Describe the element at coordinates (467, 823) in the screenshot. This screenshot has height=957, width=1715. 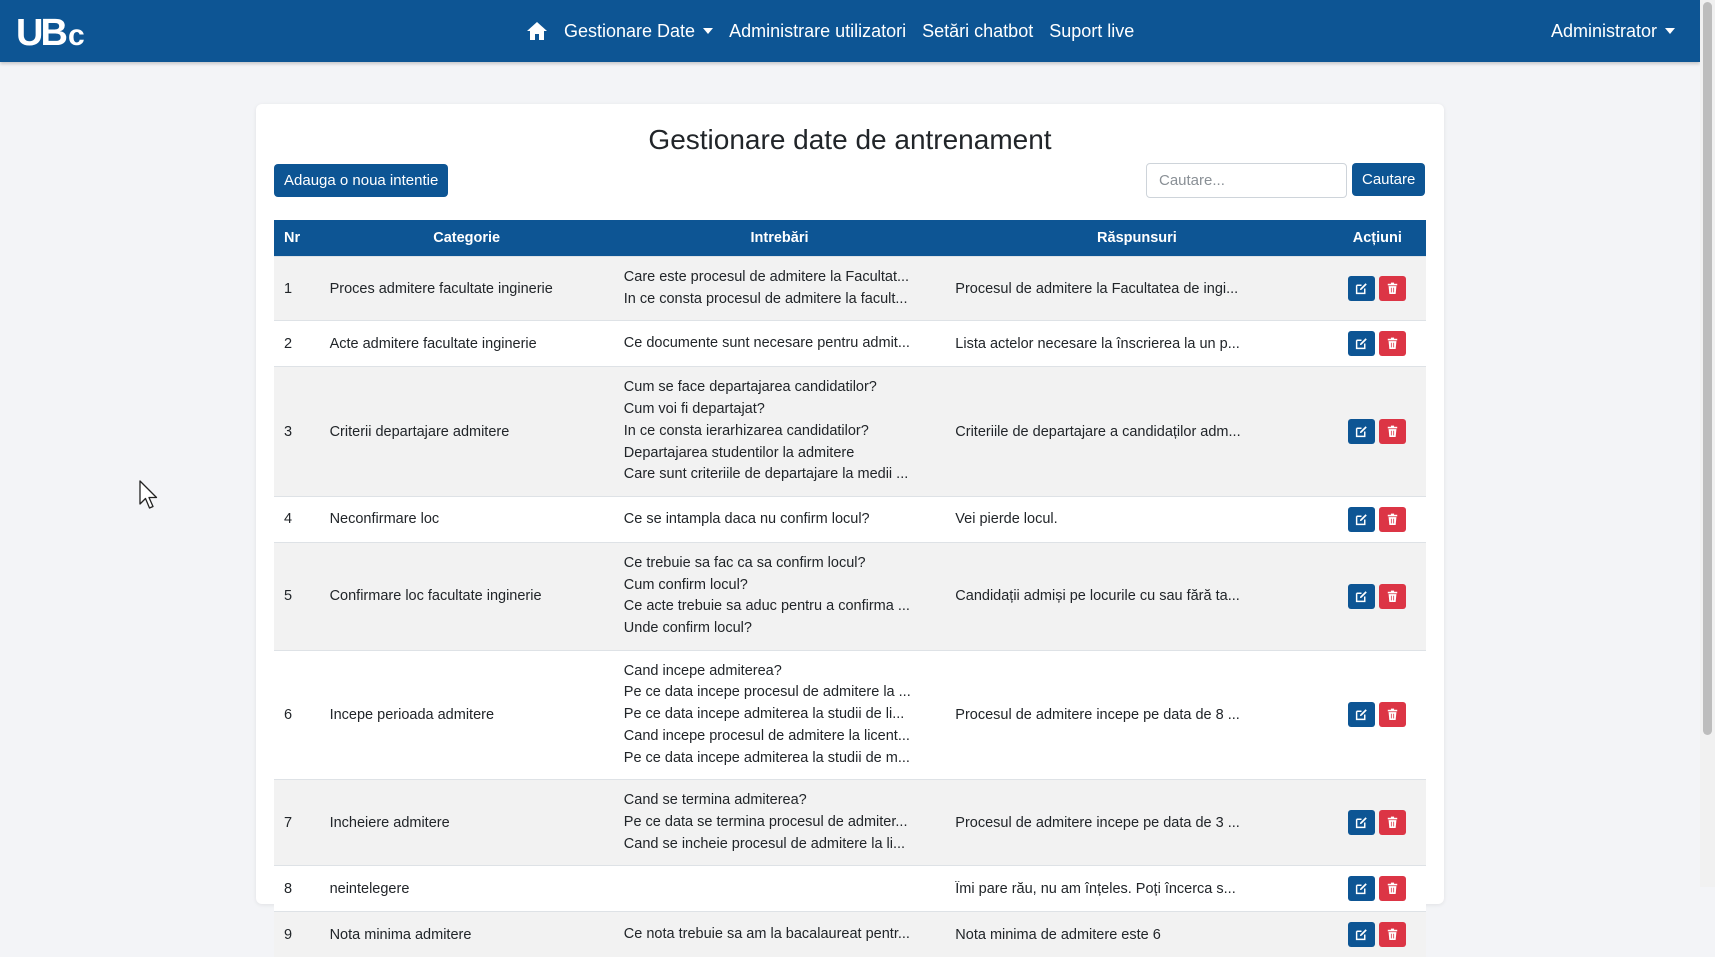
I see `row-category: Incheiere admitere` at that location.